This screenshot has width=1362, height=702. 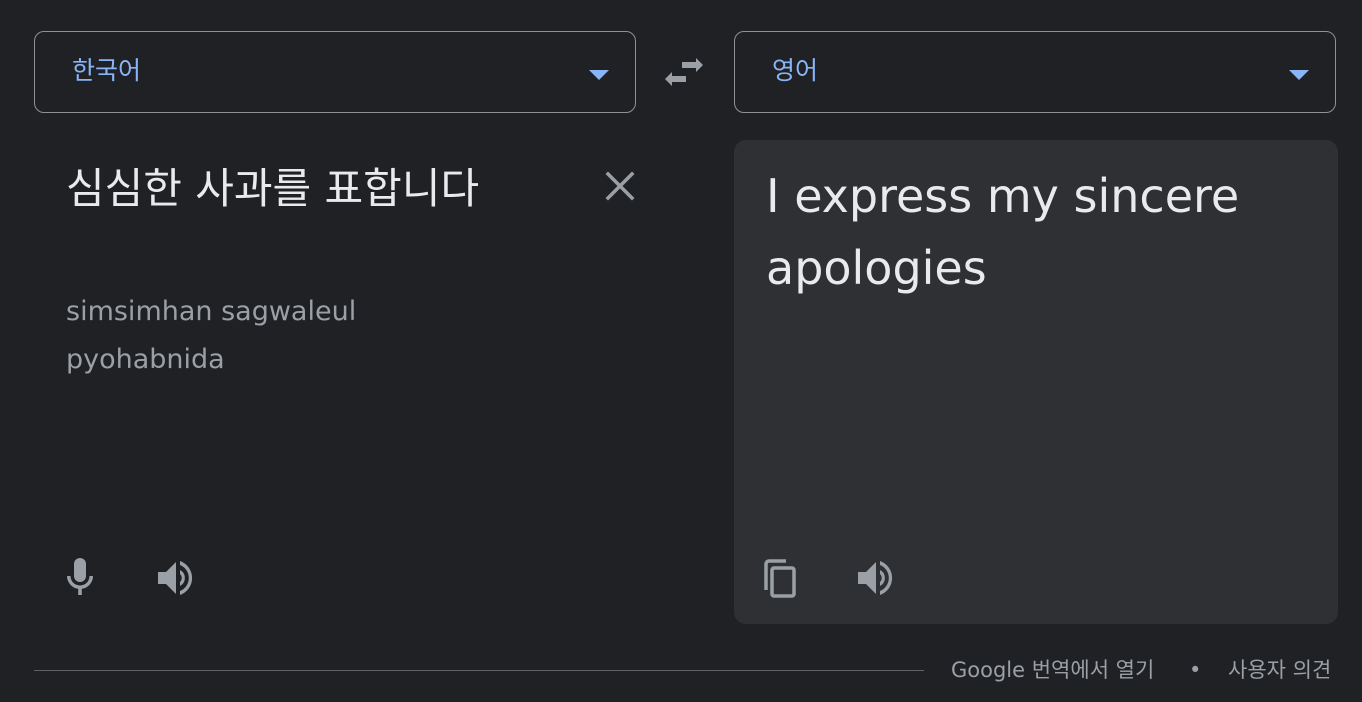 What do you see at coordinates (335, 72) in the screenshot?
I see `source-language-select: 한국어` at bounding box center [335, 72].